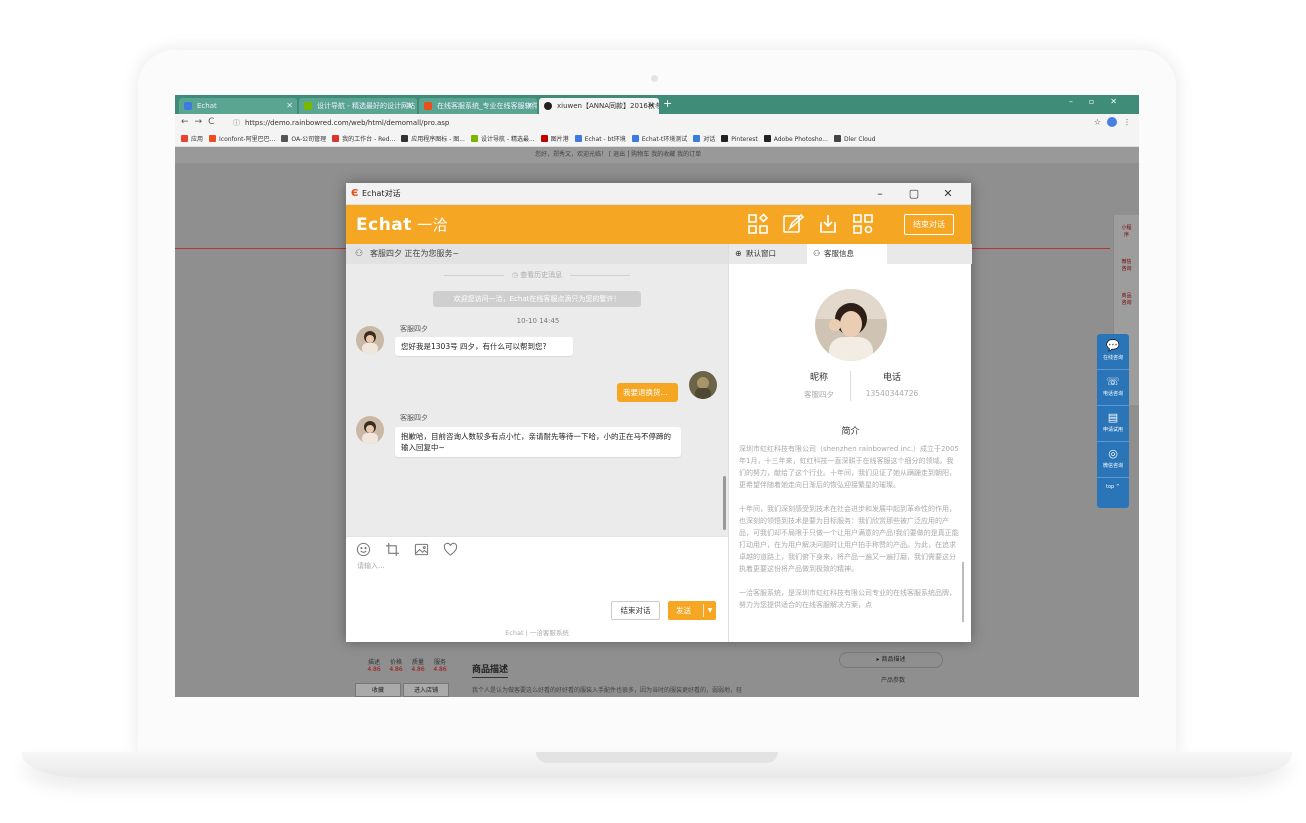  Describe the element at coordinates (709, 610) in the screenshot. I see `send-options-chevron-down-icon: ▼` at that location.